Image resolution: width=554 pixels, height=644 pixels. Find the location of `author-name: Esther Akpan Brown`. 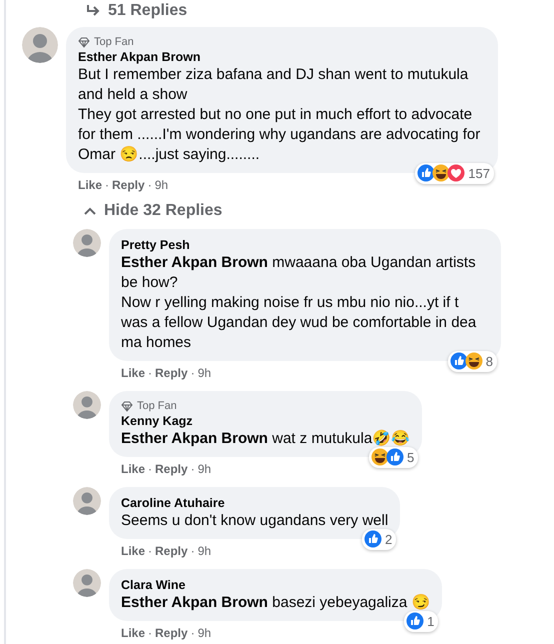

author-name: Esther Akpan Brown is located at coordinates (282, 57).